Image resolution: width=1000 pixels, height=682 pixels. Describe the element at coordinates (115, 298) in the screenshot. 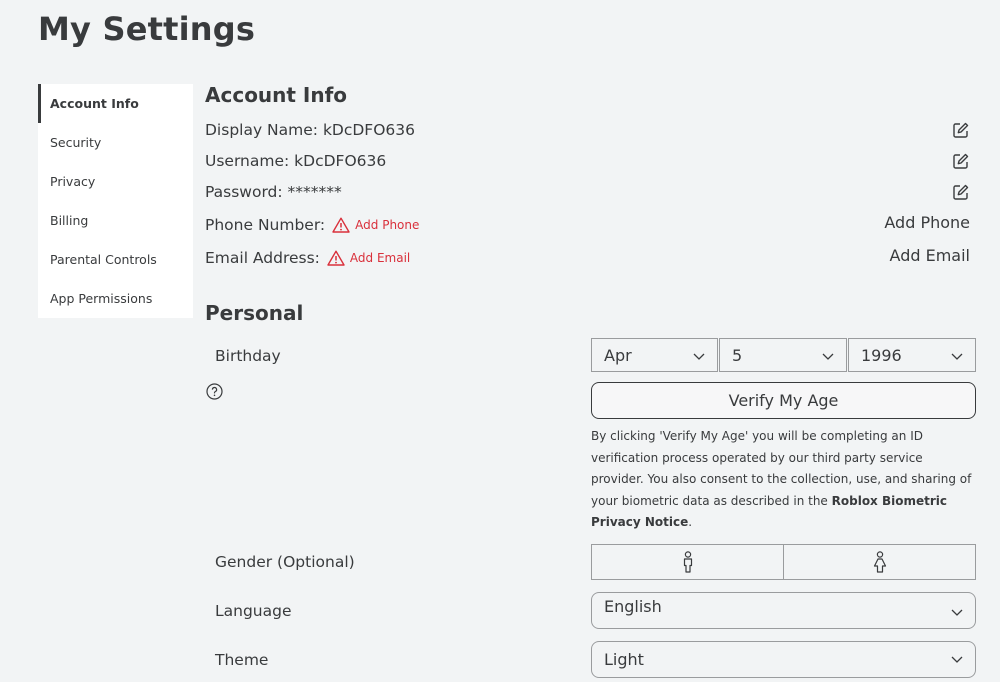

I see `sidebar-item-app-permissions: App Permissions` at that location.